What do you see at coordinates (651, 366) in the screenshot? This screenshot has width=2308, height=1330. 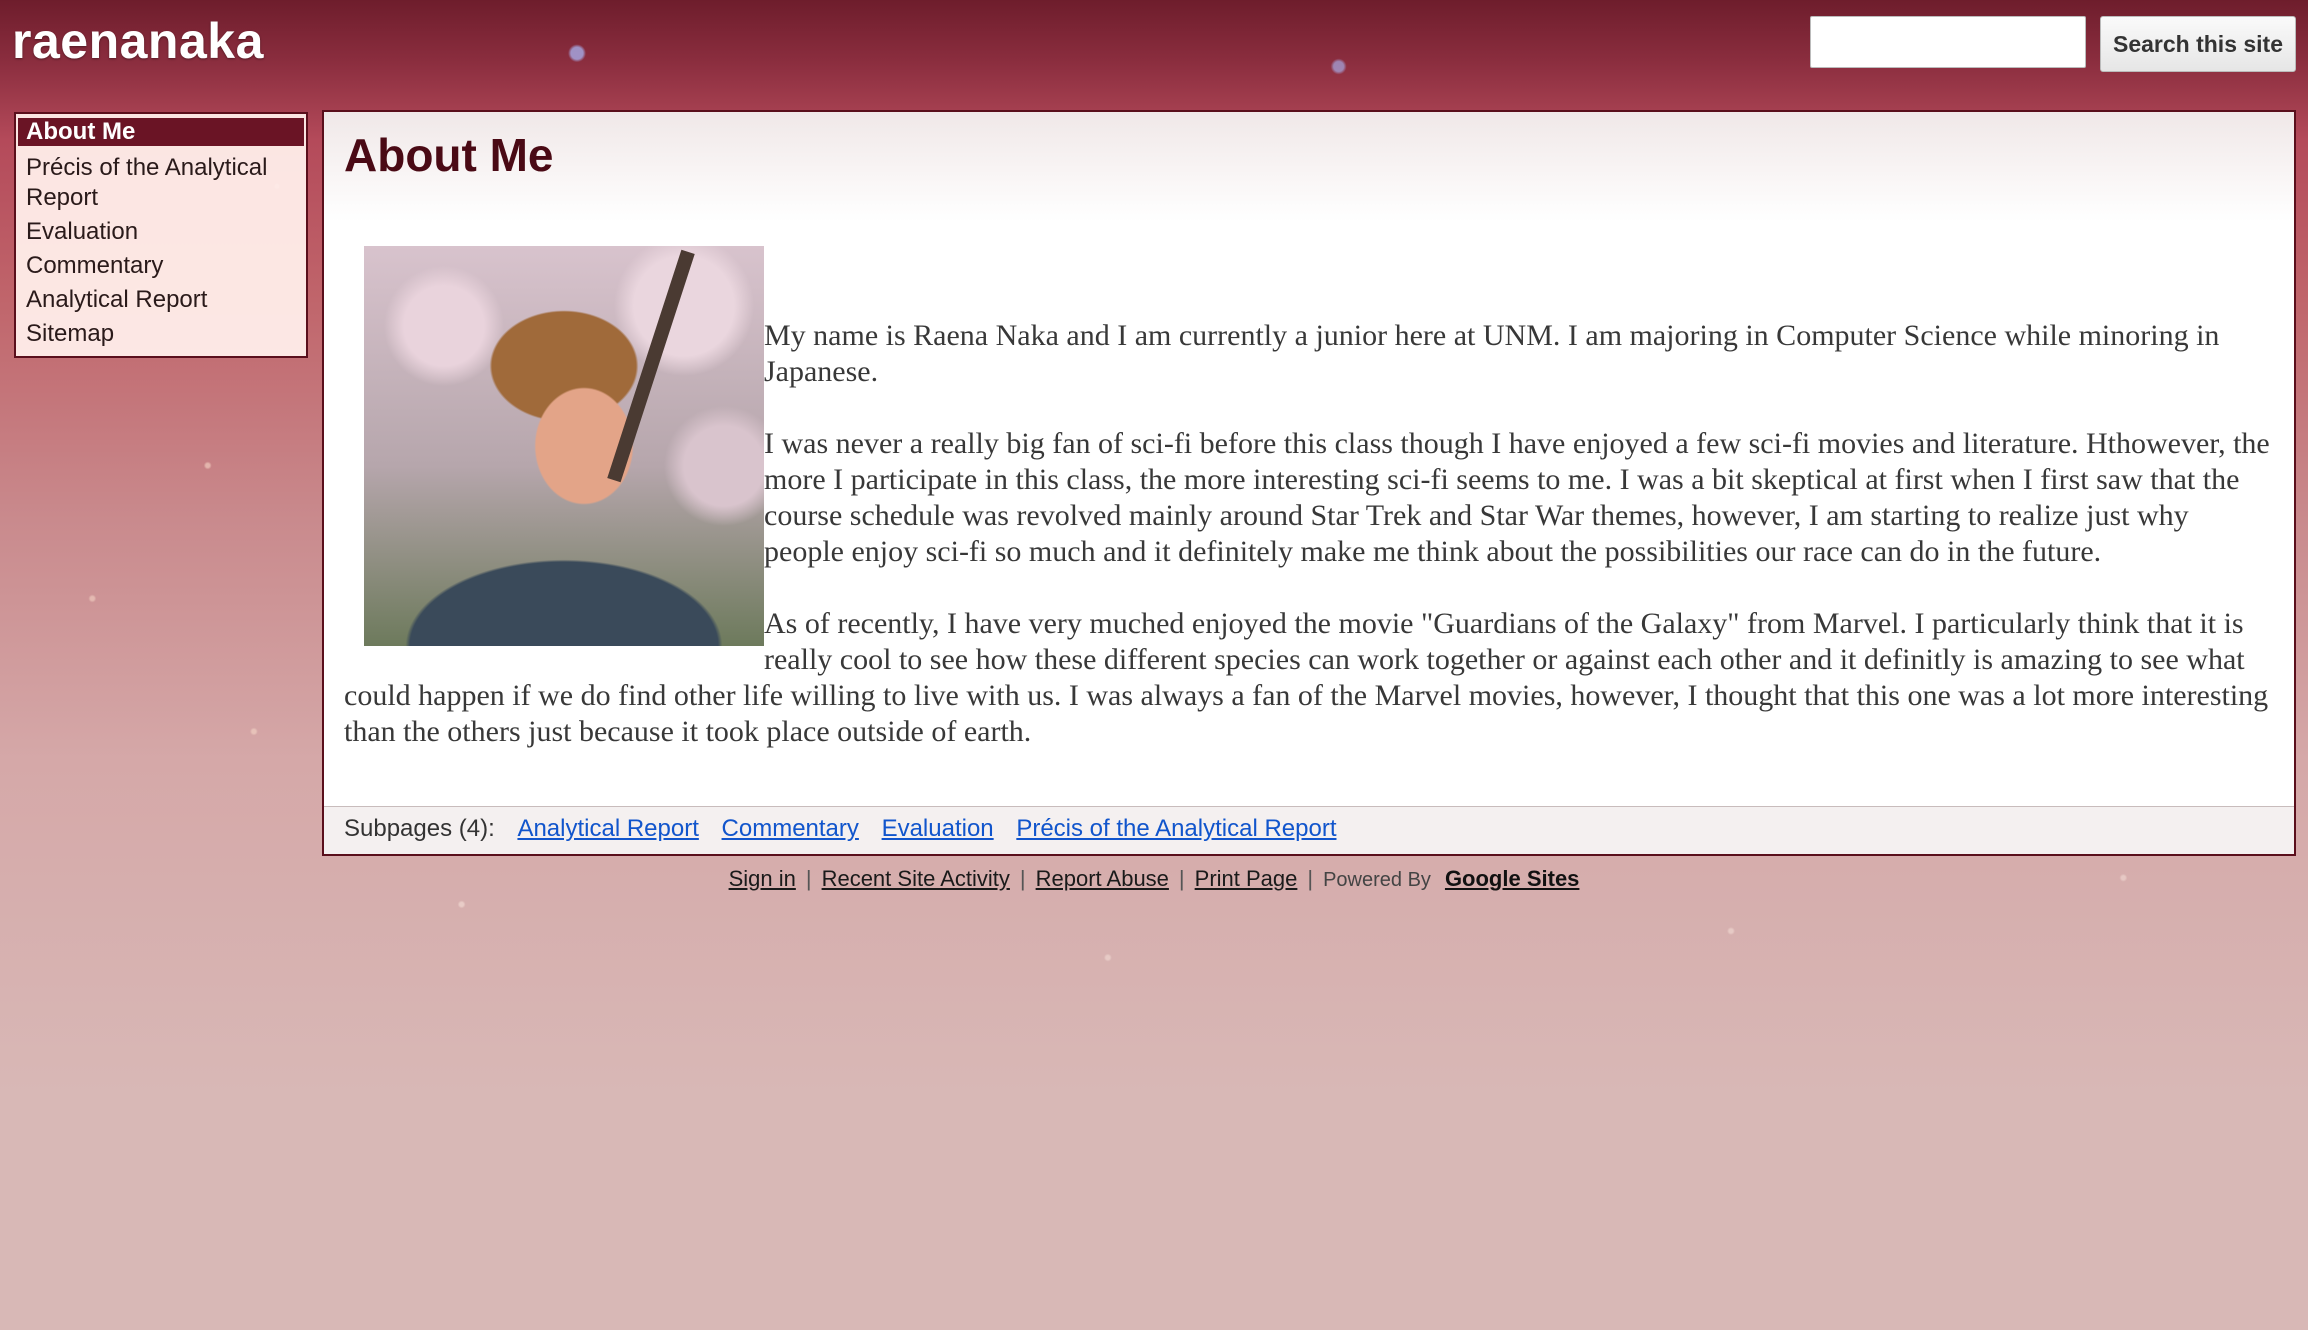 I see `photo-tree-trunk` at bounding box center [651, 366].